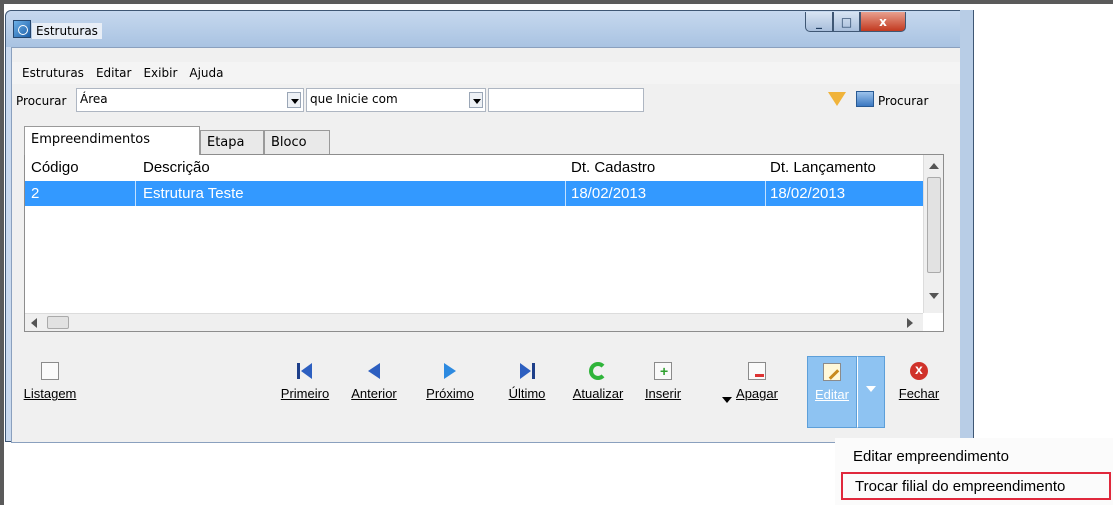  What do you see at coordinates (837, 99) in the screenshot?
I see `filter-icon` at bounding box center [837, 99].